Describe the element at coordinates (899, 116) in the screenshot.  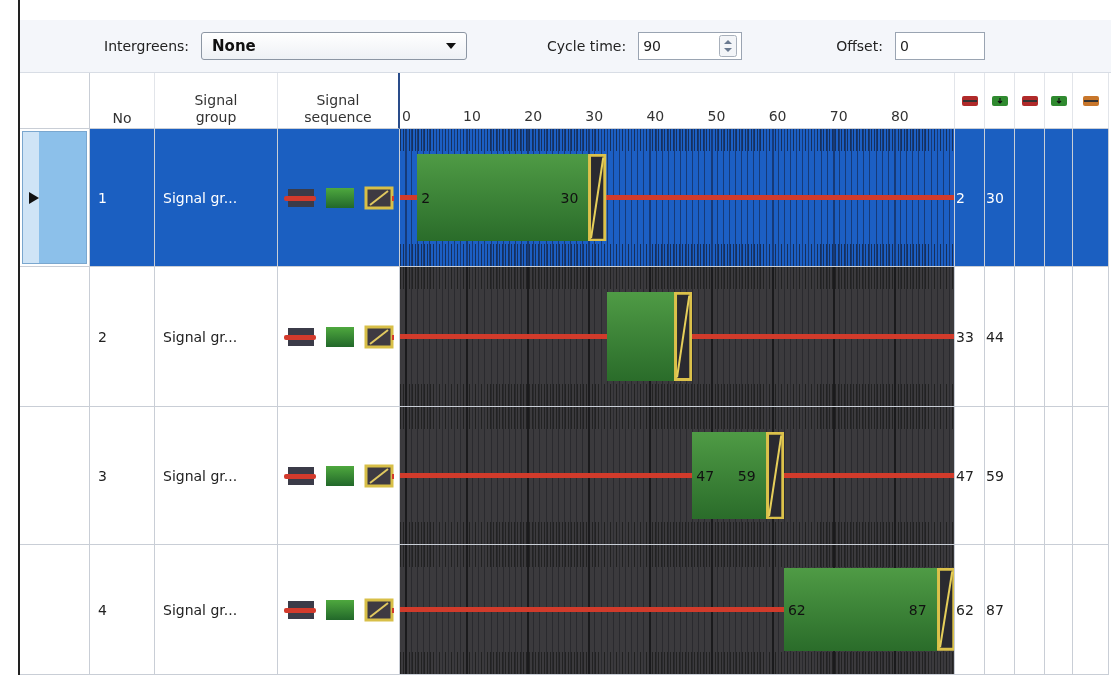
I see `time-tick-label: 80` at that location.